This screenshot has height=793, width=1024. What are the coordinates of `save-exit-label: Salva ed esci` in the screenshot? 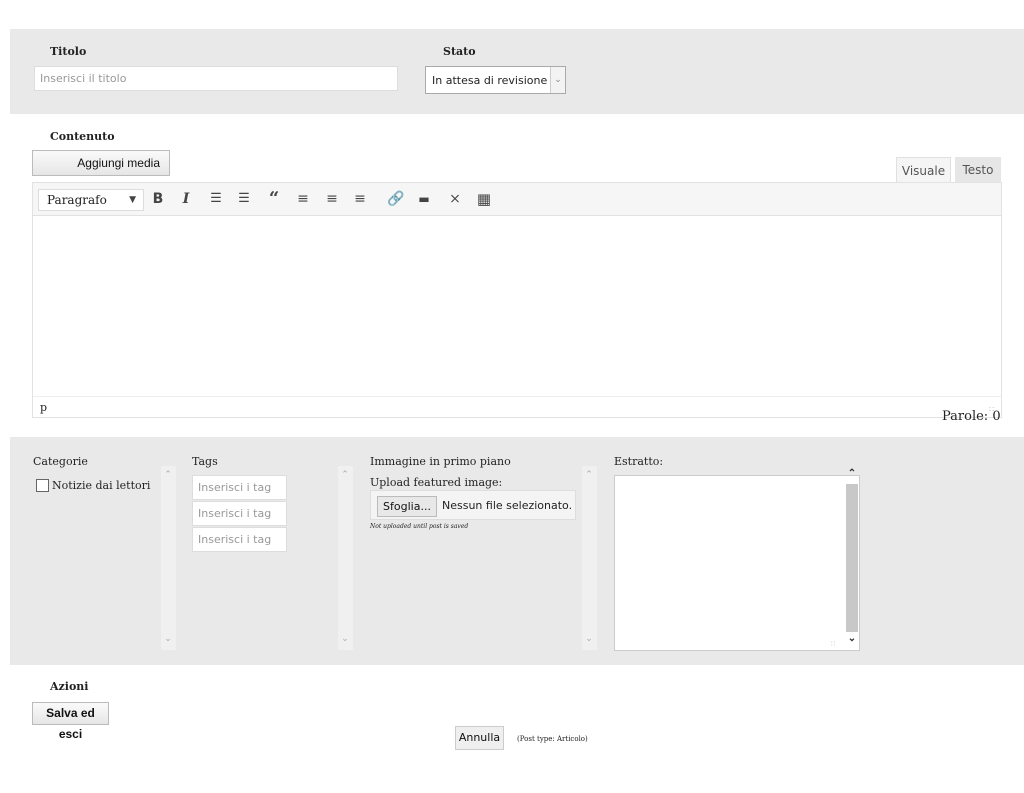 It's located at (70, 723).